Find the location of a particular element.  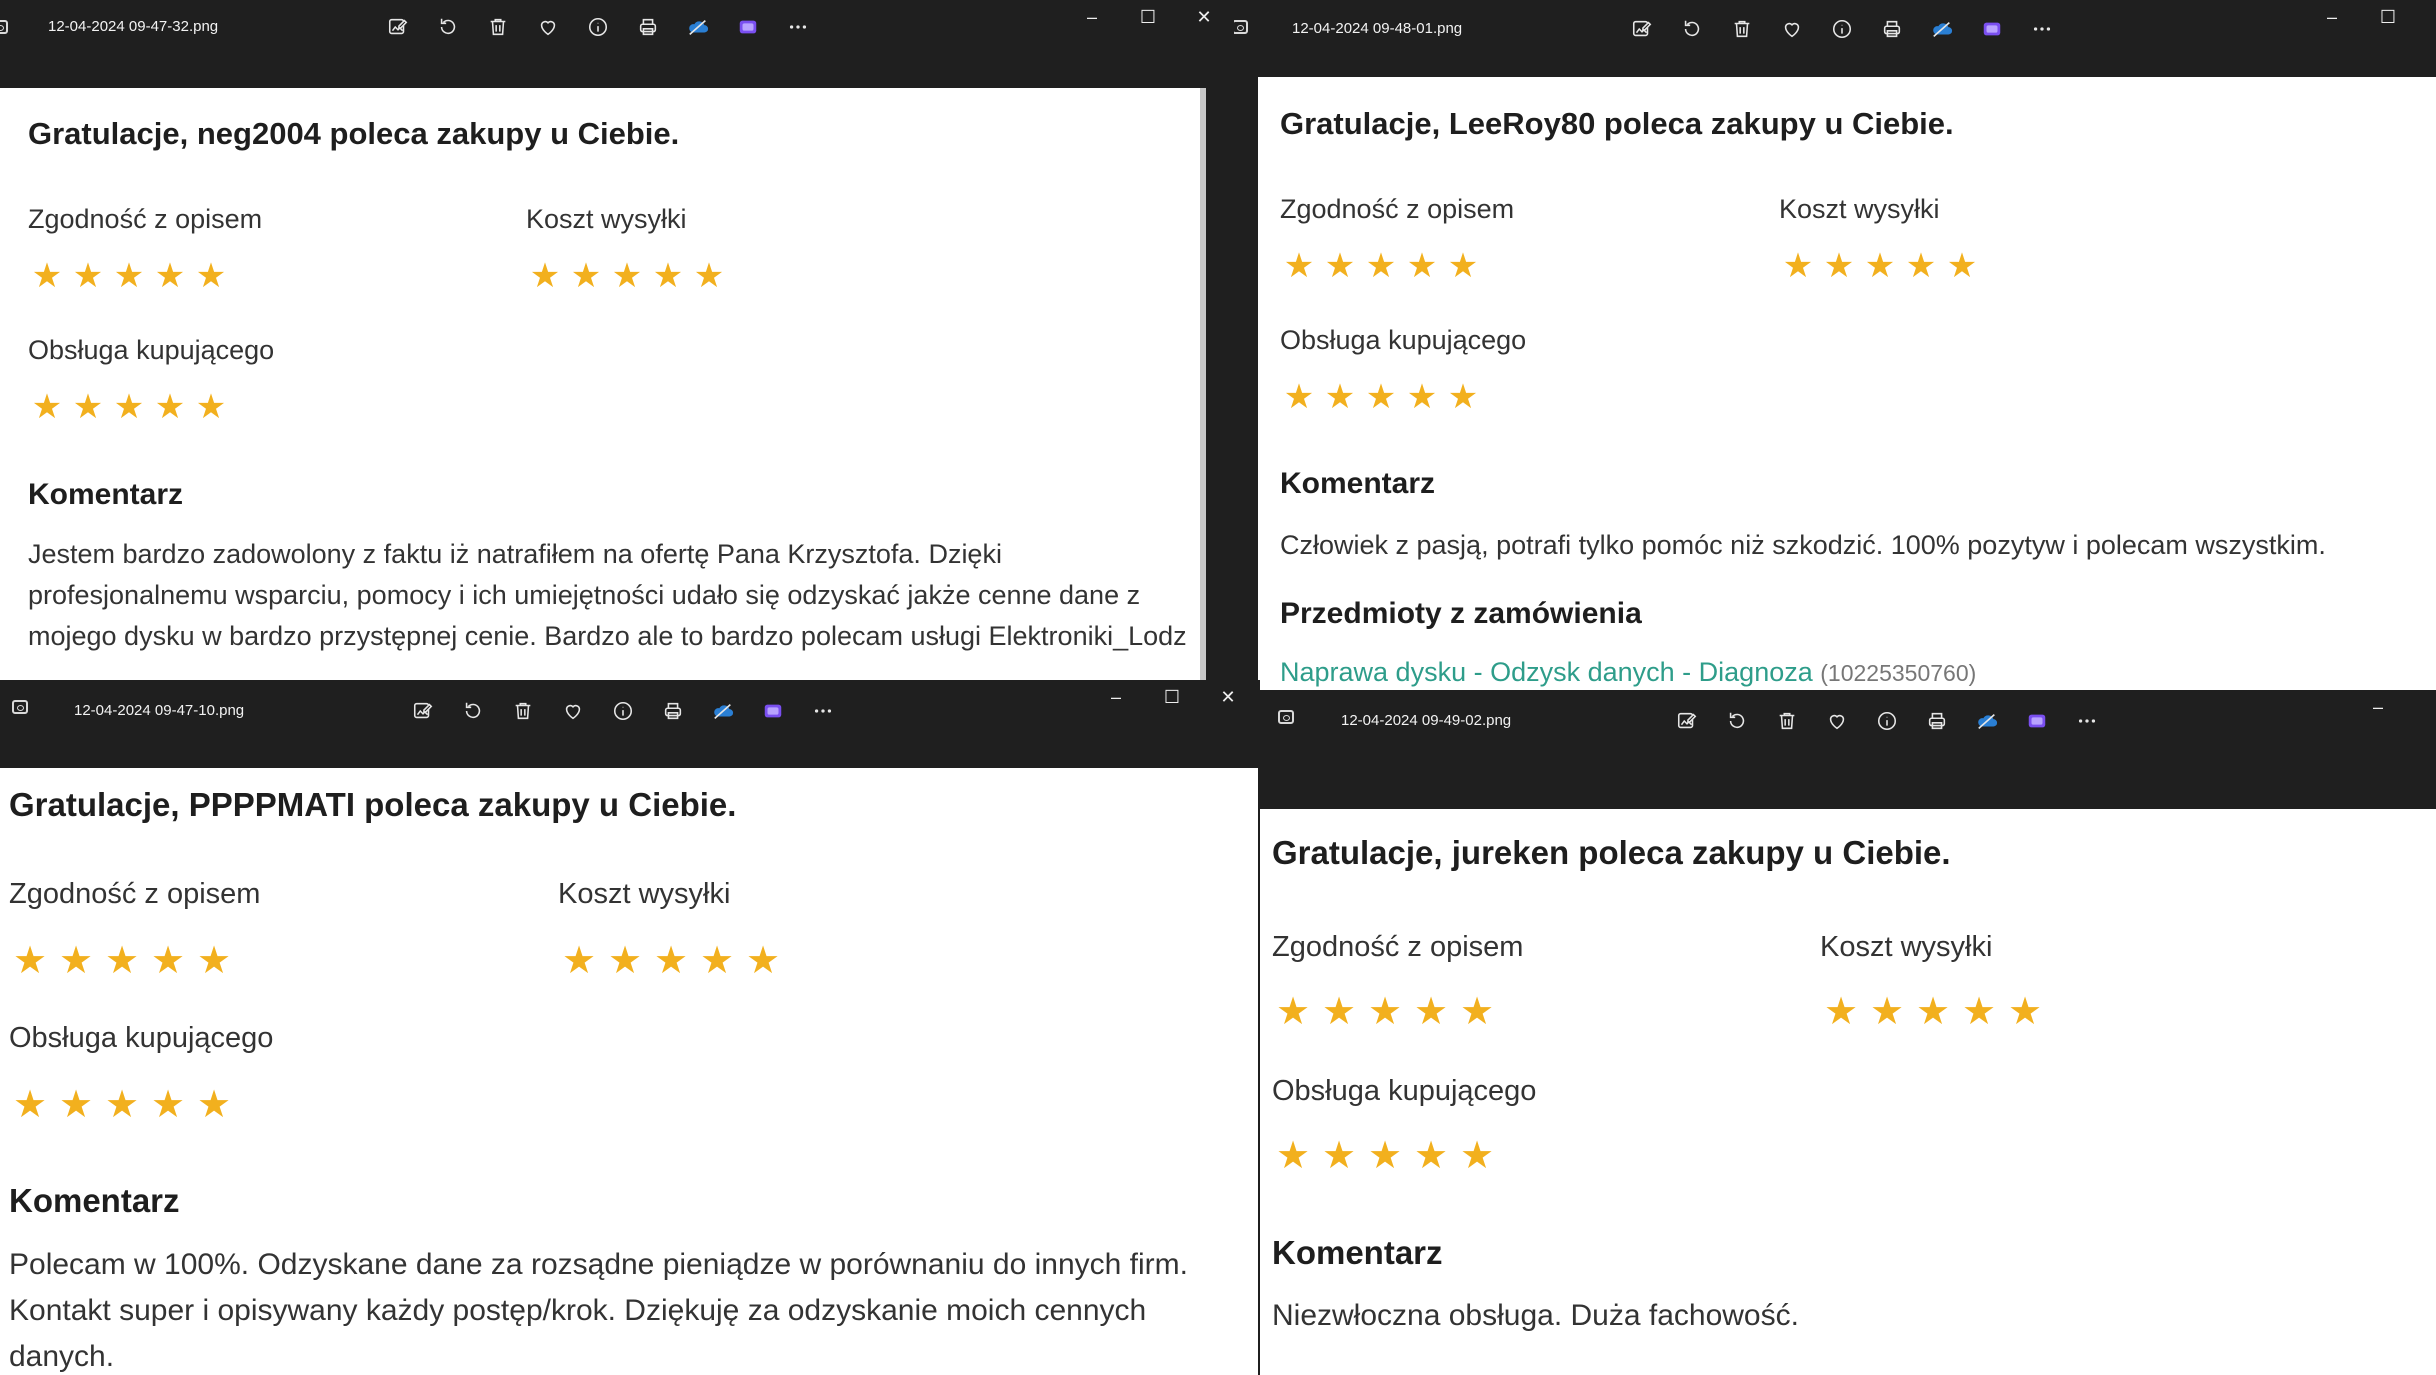

order-item-id: (10225350760) is located at coordinates (1898, 673).